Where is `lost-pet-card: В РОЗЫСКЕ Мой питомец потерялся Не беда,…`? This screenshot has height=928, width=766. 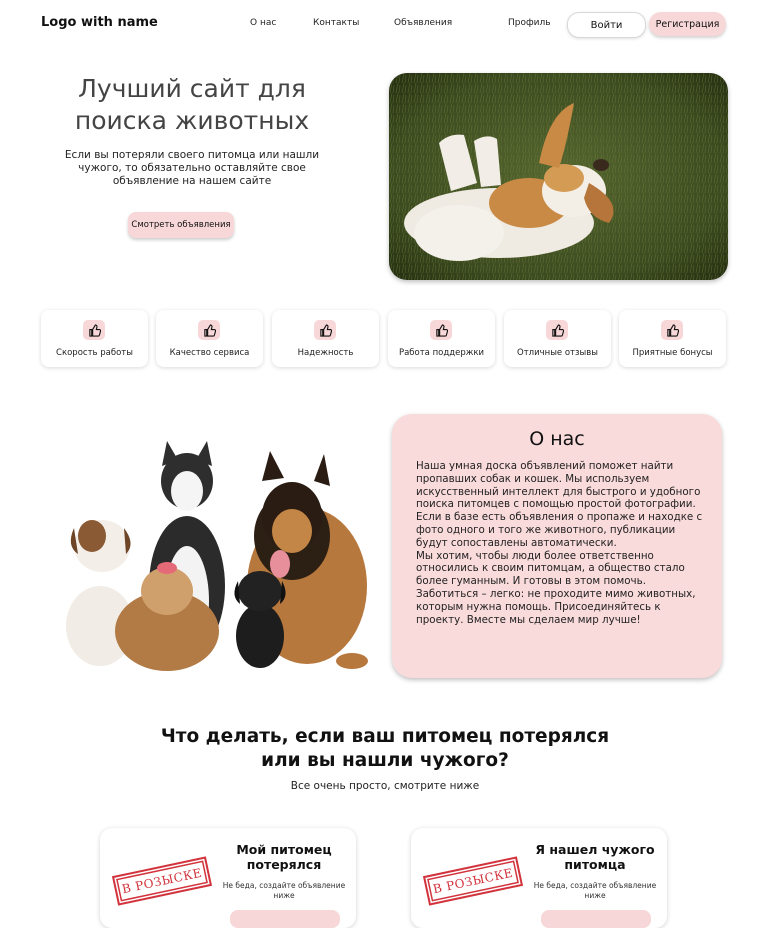 lost-pet-card: В РОЗЫСКЕ Мой питомец потерялся Не беда,… is located at coordinates (228, 878).